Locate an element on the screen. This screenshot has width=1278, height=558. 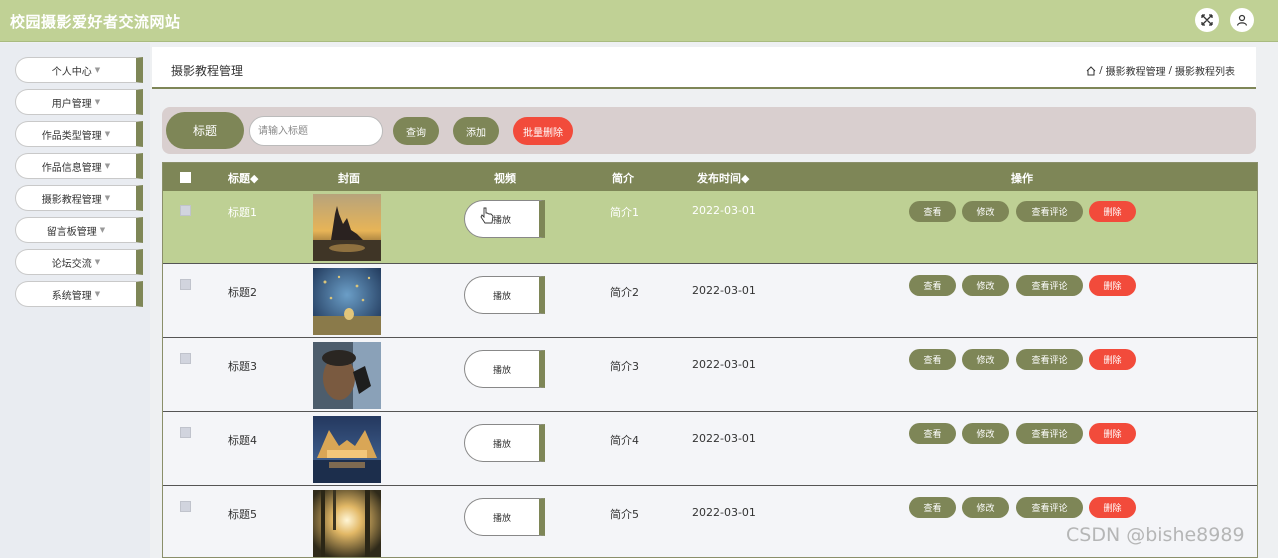
breadcrumb-item: 摄影教程管理 is located at coordinates (1136, 70).